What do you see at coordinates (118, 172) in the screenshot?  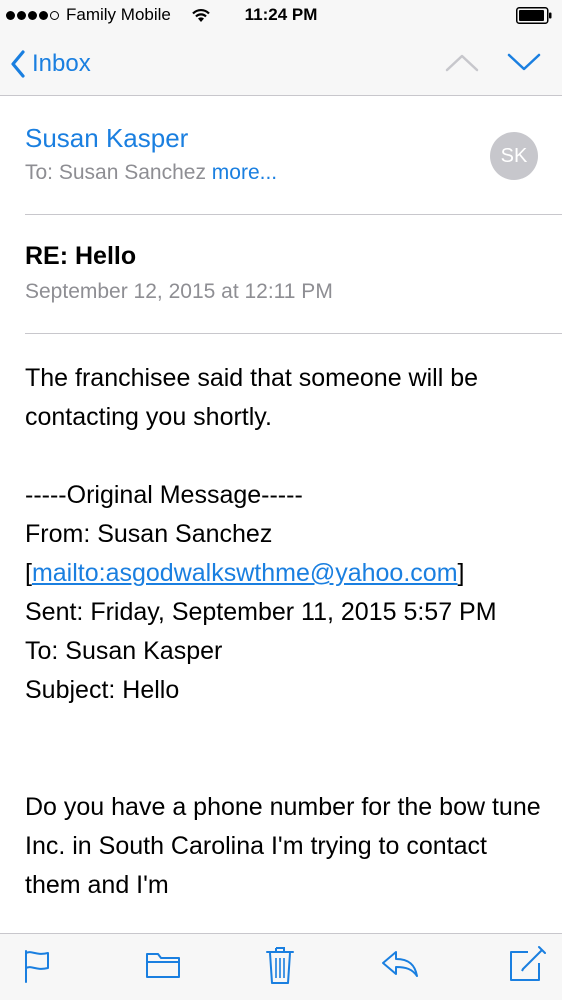 I see `recipient-text: To: Susan Sanchez` at bounding box center [118, 172].